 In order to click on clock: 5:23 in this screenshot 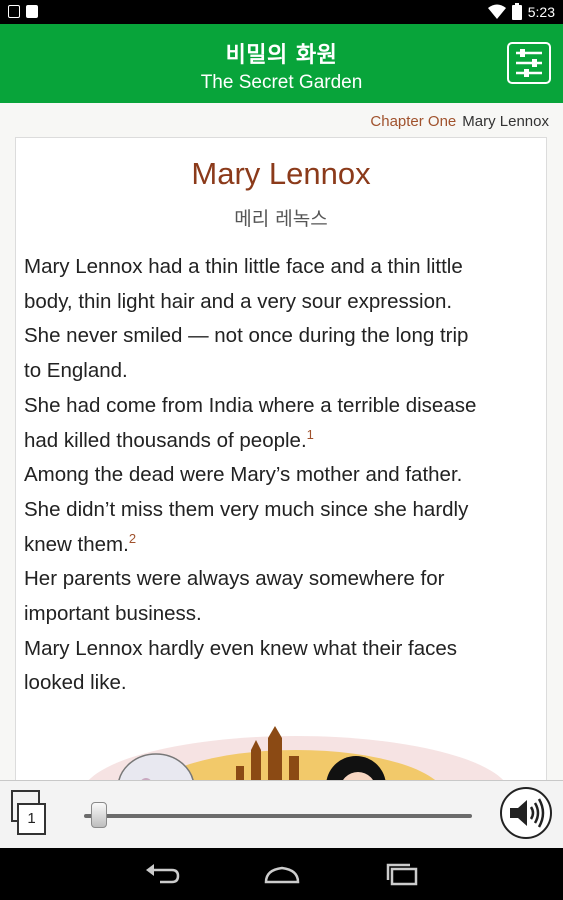, I will do `click(541, 11)`.